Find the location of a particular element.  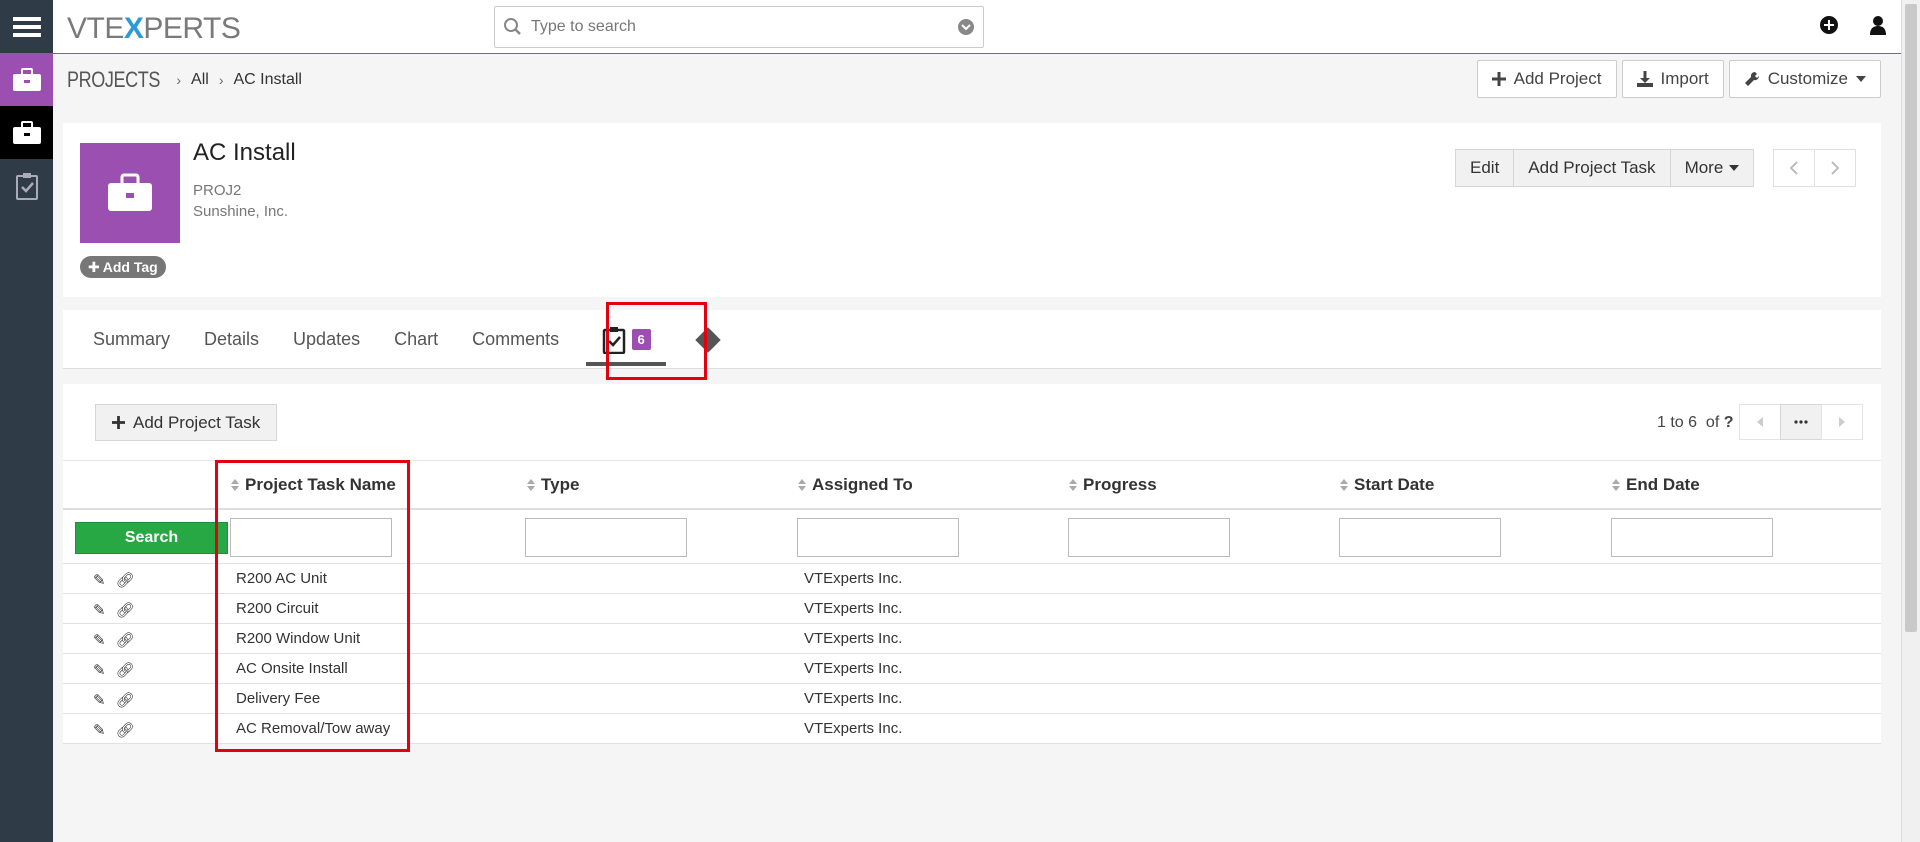

global-search-input is located at coordinates (737, 27).